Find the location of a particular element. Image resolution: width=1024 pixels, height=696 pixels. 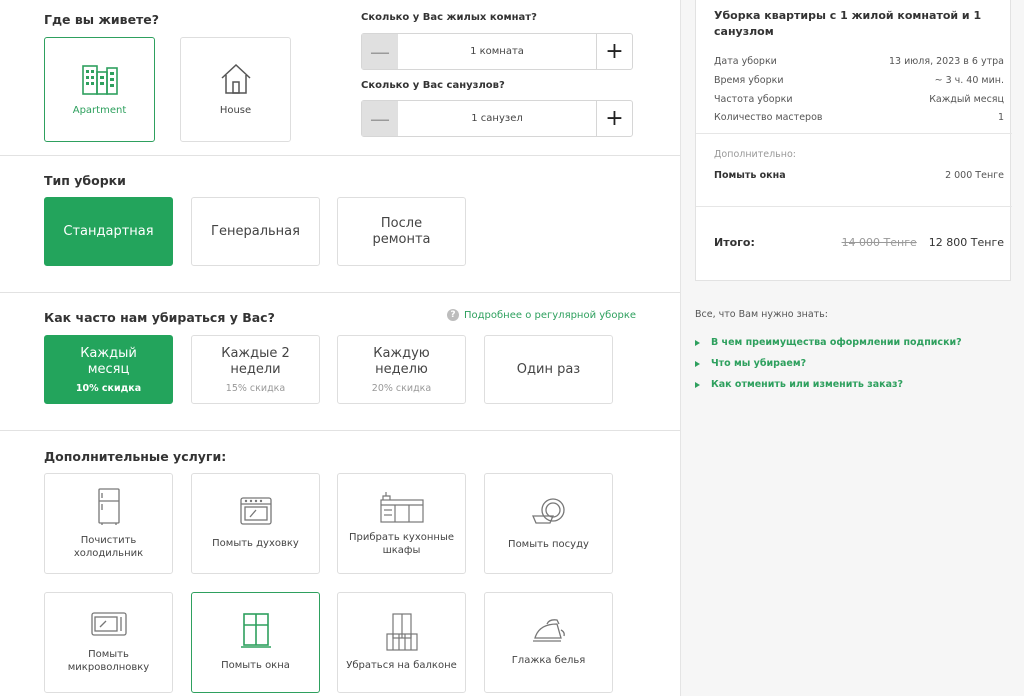

summary-row-value: ~ 3 ч. 40 мин. is located at coordinates (969, 80).